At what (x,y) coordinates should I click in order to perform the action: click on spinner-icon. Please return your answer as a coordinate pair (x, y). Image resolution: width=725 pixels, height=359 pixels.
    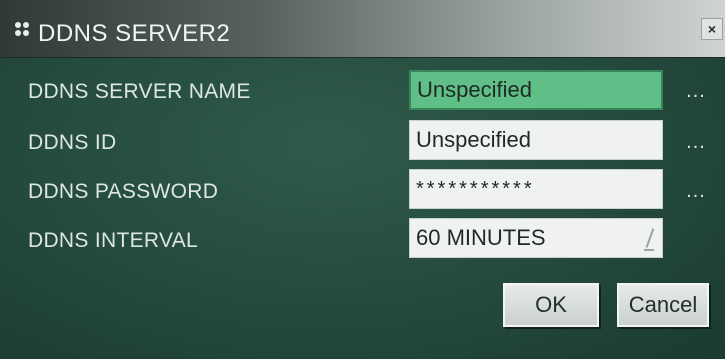
    Looking at the image, I should click on (650, 238).